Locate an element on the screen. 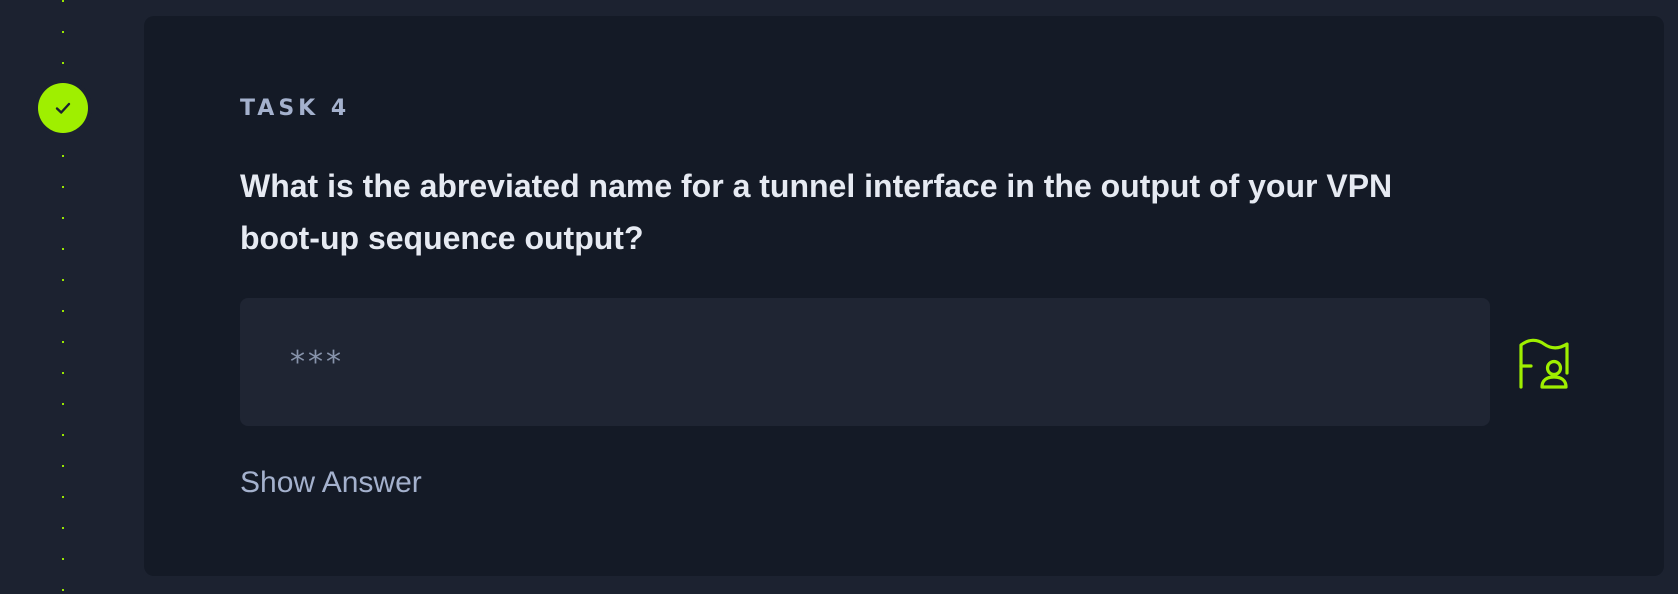 The image size is (1678, 594). completed-check-icon is located at coordinates (63, 108).